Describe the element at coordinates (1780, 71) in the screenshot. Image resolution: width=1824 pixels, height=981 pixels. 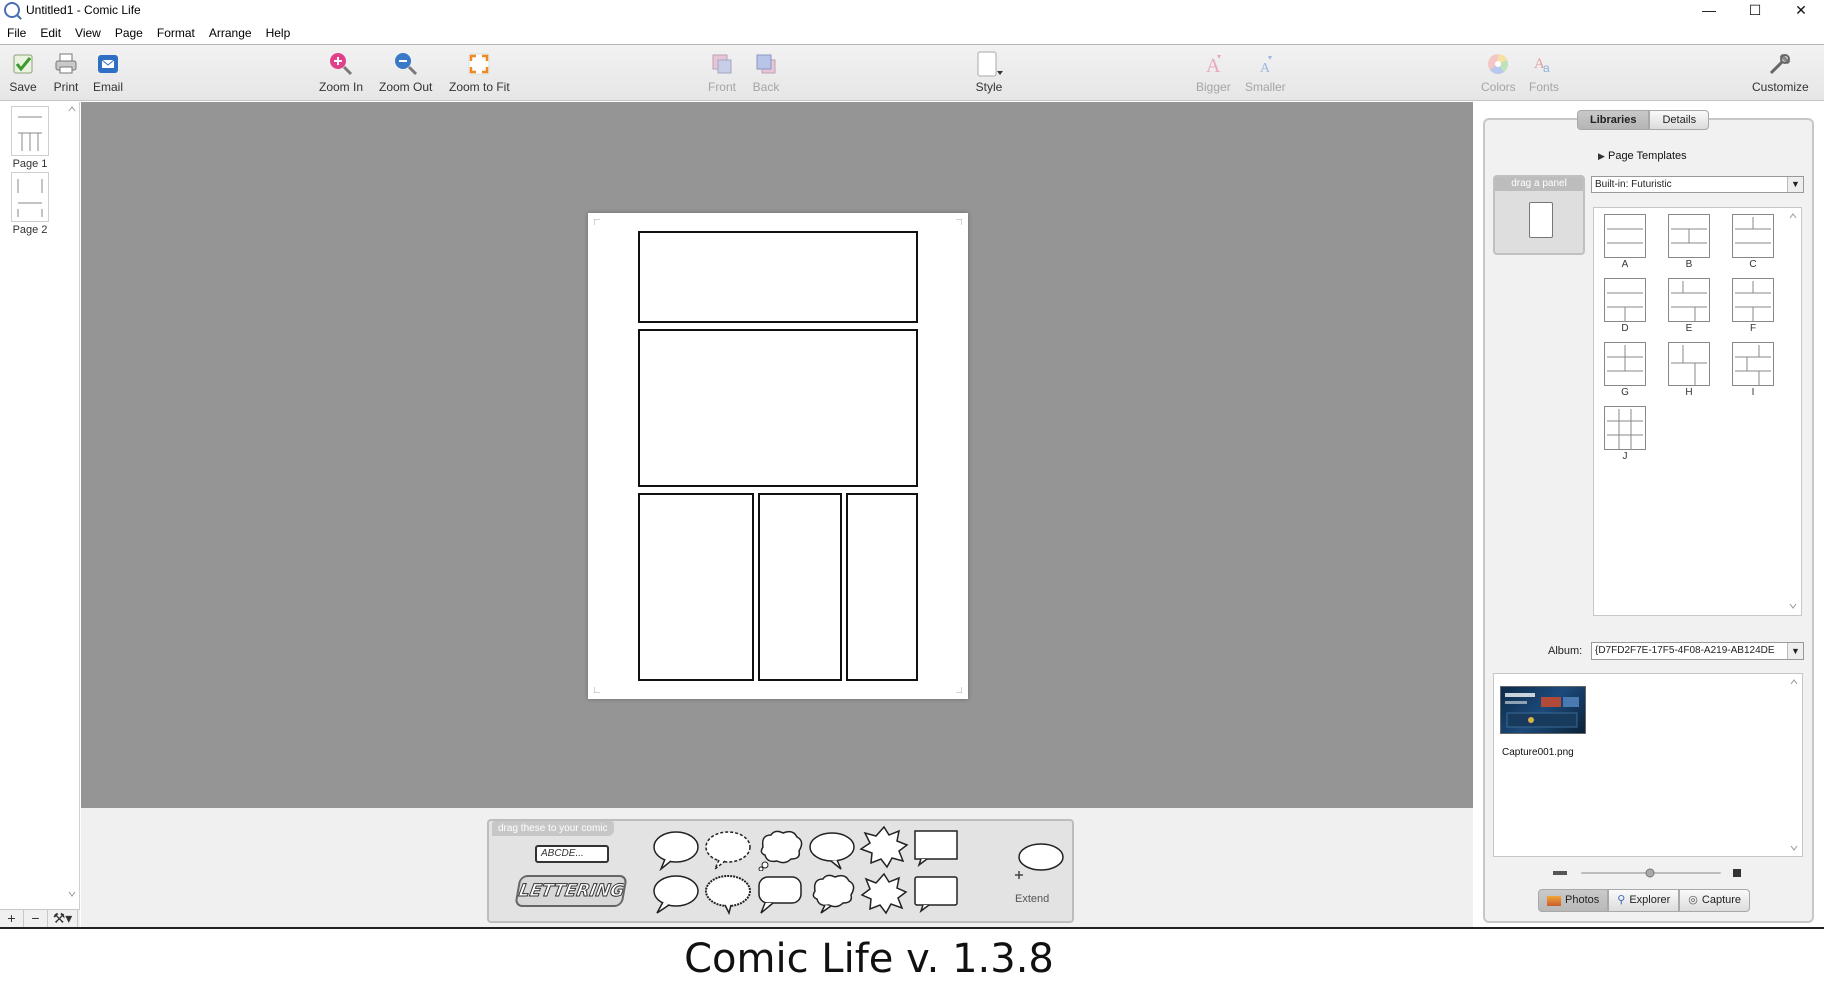
I see `customize-button: Customize` at that location.